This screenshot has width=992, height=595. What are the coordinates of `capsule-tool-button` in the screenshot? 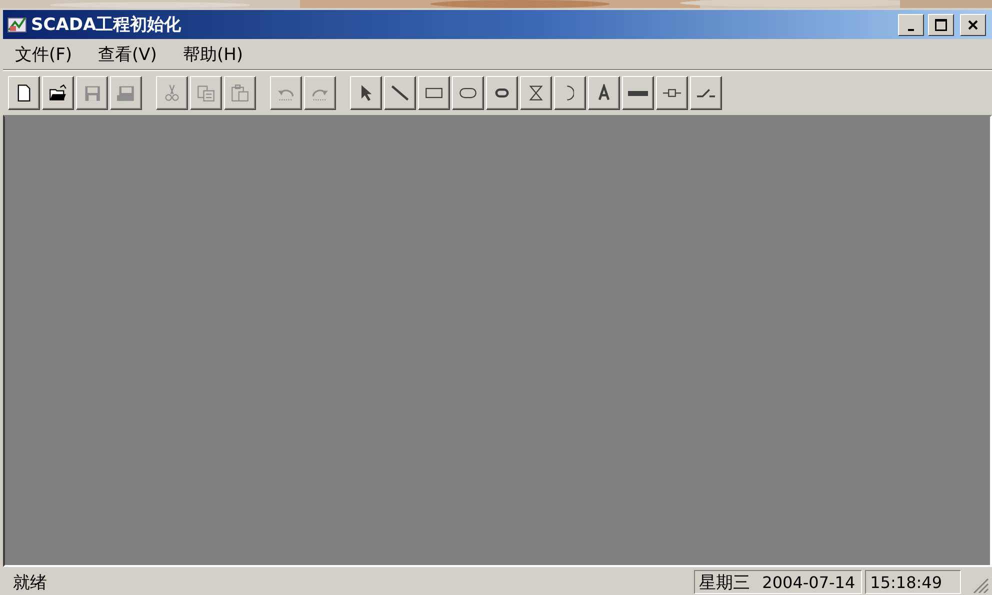 It's located at (502, 93).